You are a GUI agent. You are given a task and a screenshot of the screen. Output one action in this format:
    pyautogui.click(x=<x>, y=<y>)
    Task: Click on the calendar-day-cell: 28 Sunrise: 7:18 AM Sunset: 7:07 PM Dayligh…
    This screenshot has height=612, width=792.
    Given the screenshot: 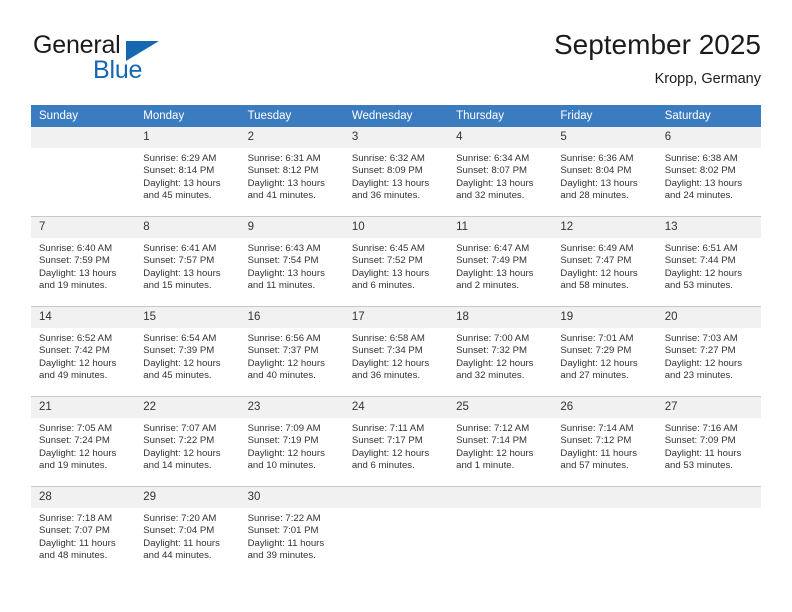 What is the action you would take?
    pyautogui.click(x=83, y=531)
    